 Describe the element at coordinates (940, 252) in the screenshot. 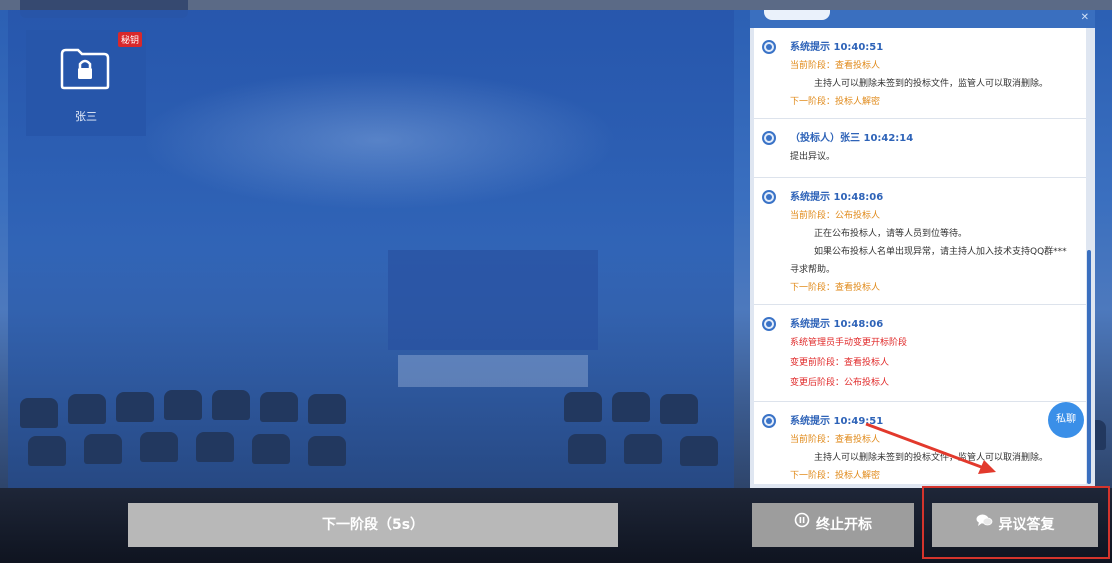

I see `message-line: 如果公布投标人名单出现异常，请主持人加入技术支持QQ群***` at that location.